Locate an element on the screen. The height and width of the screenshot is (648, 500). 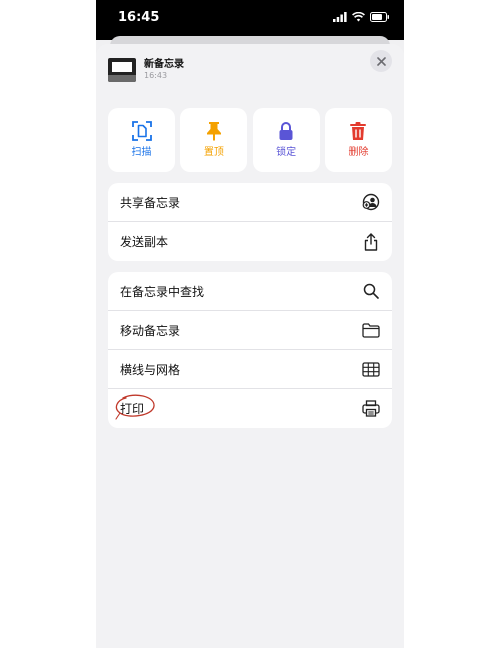
search-icon is located at coordinates (371, 291).